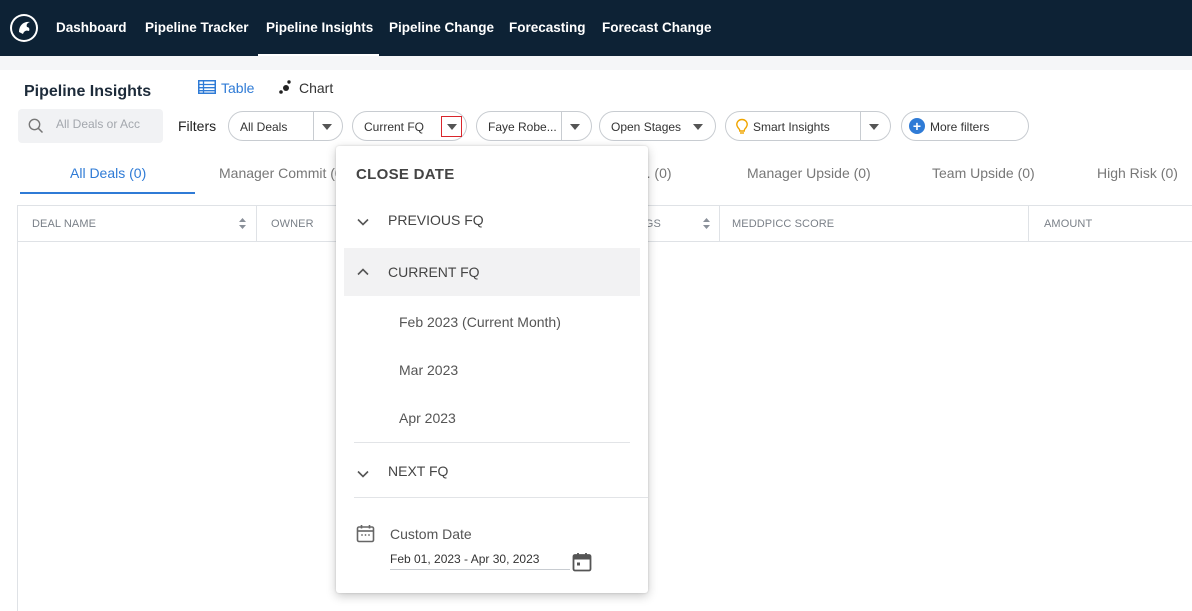  I want to click on column-header-deal-name: DEAL NAME, so click(64, 224).